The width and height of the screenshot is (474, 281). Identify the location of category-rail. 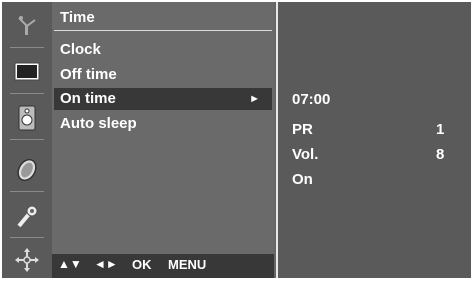
(27, 140).